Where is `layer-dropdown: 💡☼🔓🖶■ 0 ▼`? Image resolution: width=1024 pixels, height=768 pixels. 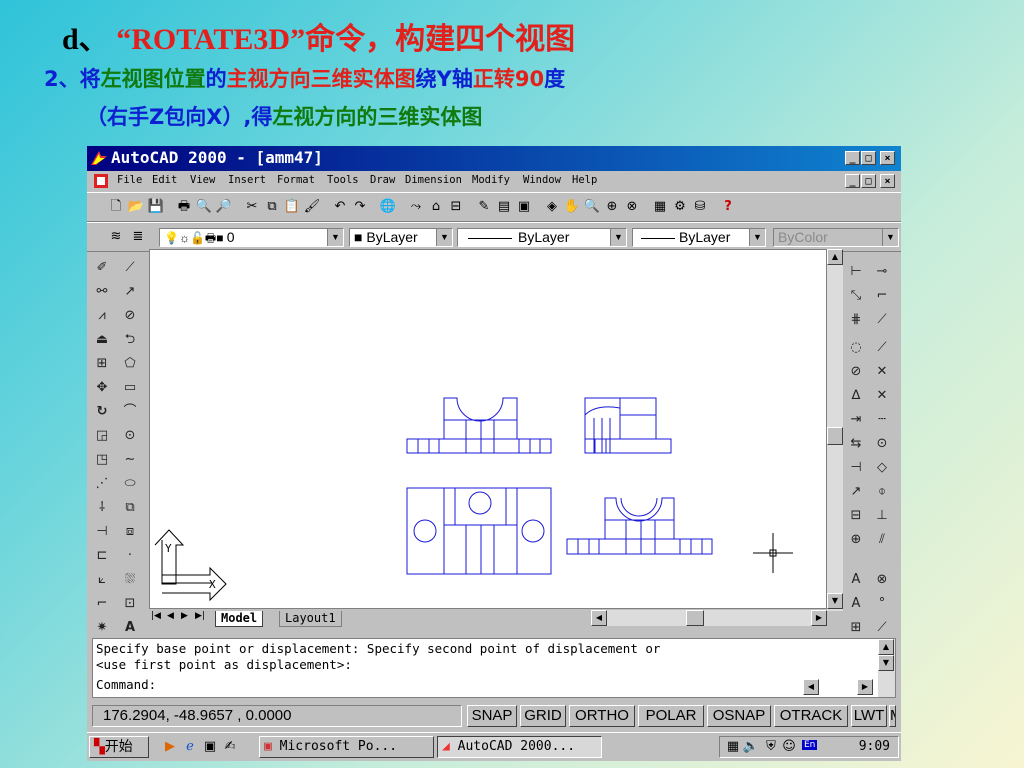 layer-dropdown: 💡☼🔓🖶■ 0 ▼ is located at coordinates (251, 237).